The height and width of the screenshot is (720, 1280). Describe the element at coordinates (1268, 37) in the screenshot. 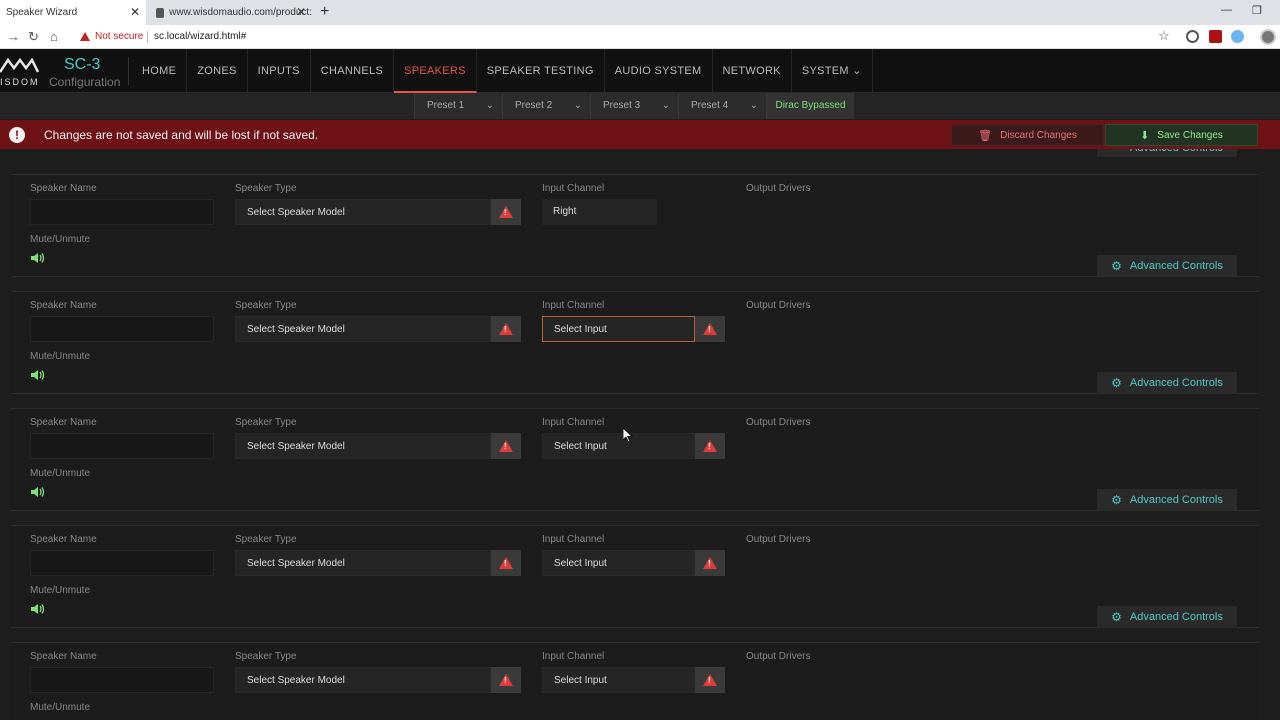

I see `avatar` at that location.